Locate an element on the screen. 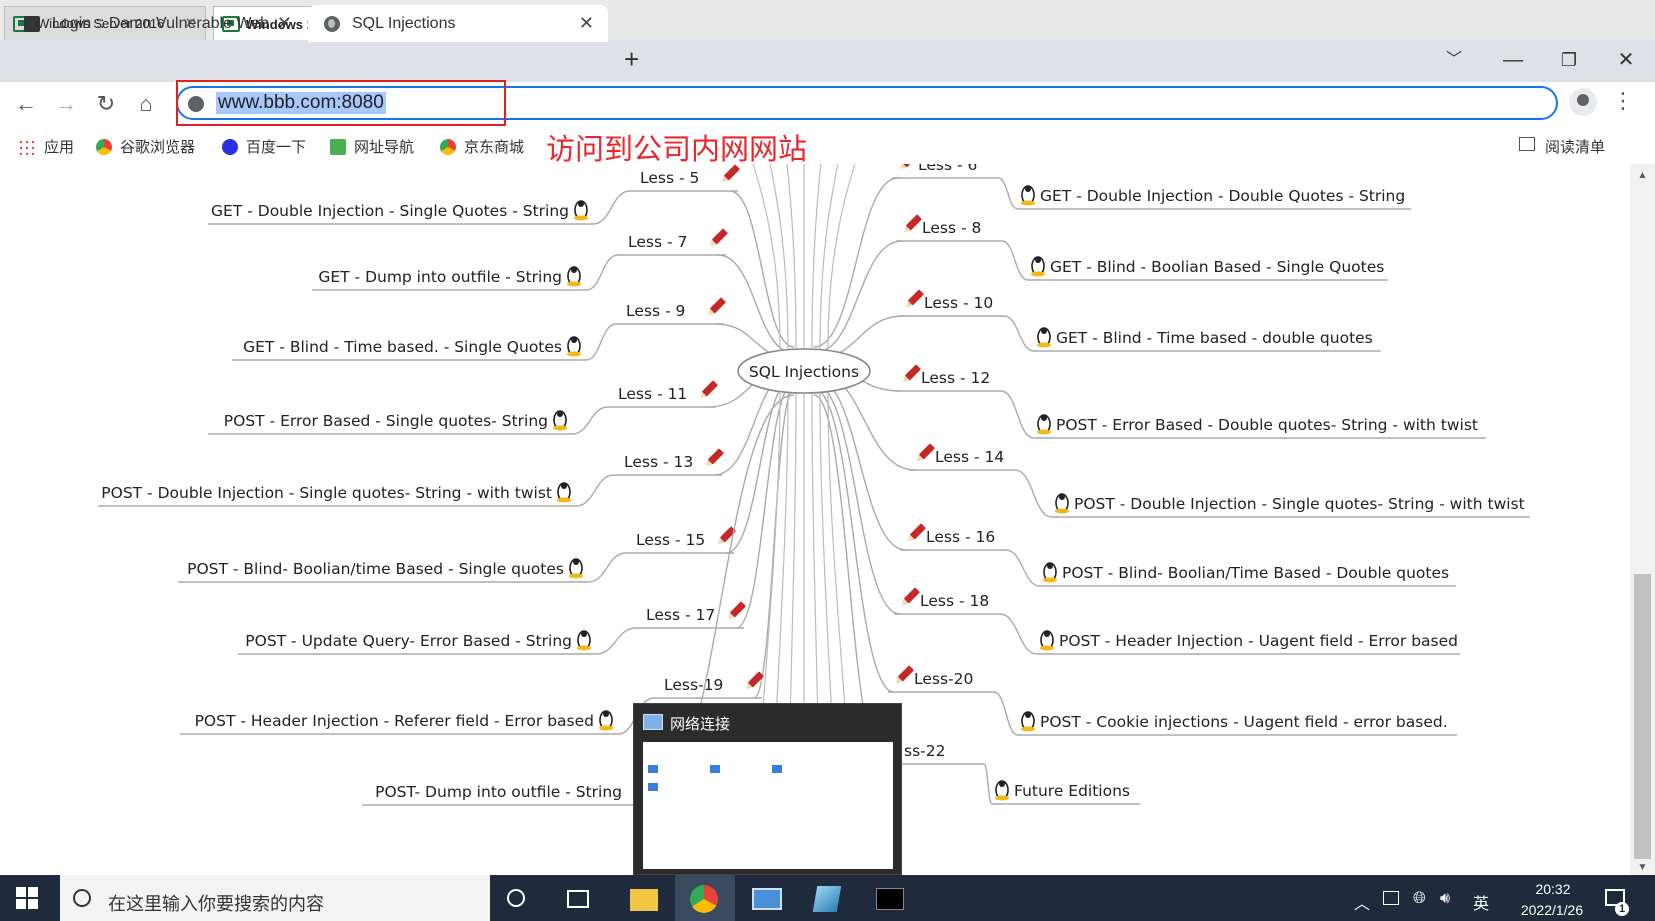  notepad-icon is located at coordinates (827, 899).